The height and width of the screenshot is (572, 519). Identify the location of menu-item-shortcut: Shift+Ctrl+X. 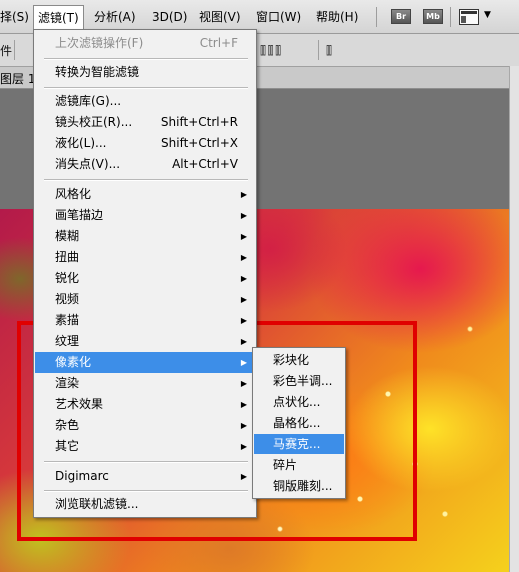
(199, 143).